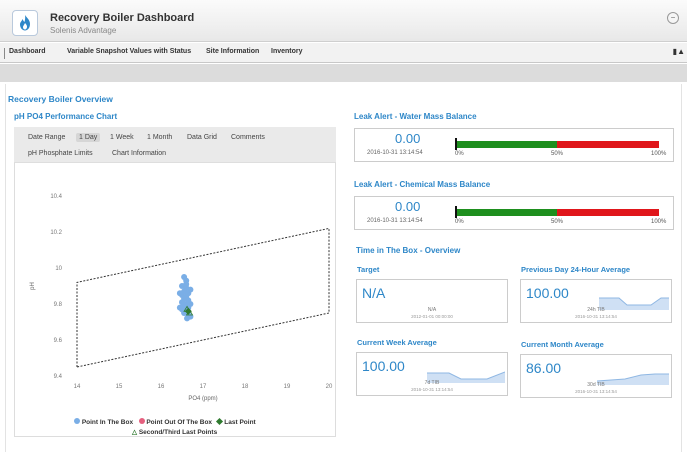 This screenshot has height=452, width=687. Describe the element at coordinates (33, 286) in the screenshot. I see `y-axis-label: pH` at that location.